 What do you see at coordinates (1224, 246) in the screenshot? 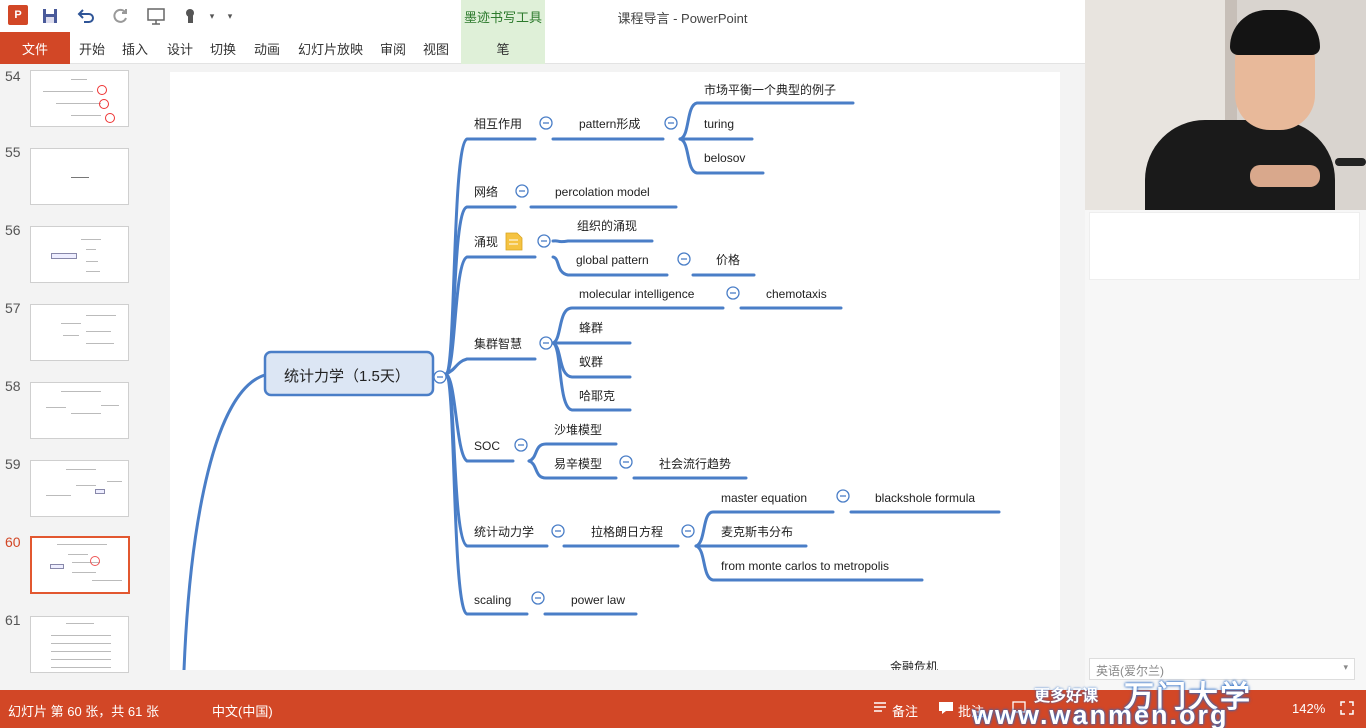
I see `panel-blank-box` at bounding box center [1224, 246].